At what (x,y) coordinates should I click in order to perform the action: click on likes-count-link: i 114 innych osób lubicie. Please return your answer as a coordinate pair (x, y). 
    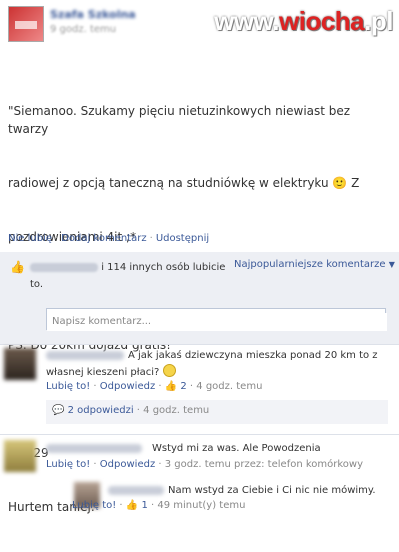
    Looking at the image, I should click on (163, 267).